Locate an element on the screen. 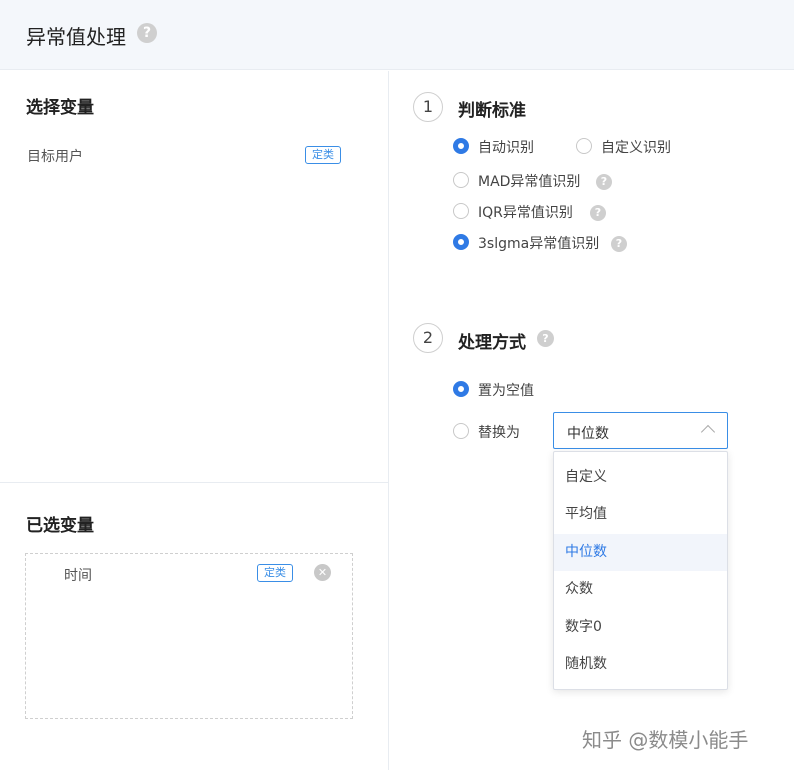  replace-value-dropdown: 自定义 平均值 中位数 众数 数字0 随机数 is located at coordinates (640, 570).